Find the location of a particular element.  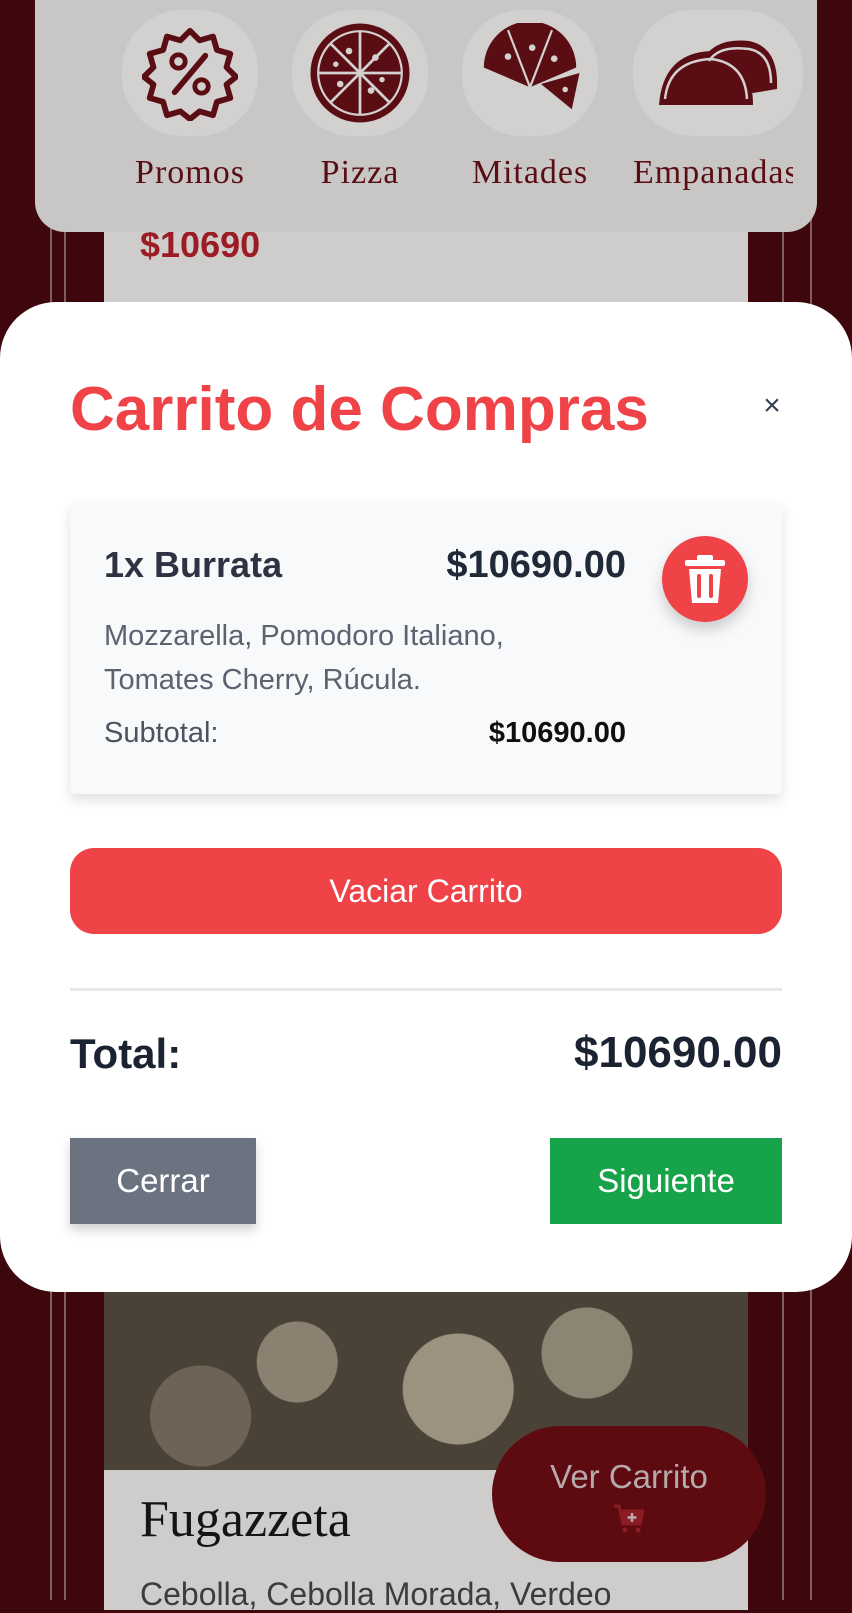

category-pizza: Pizza is located at coordinates (360, 101).